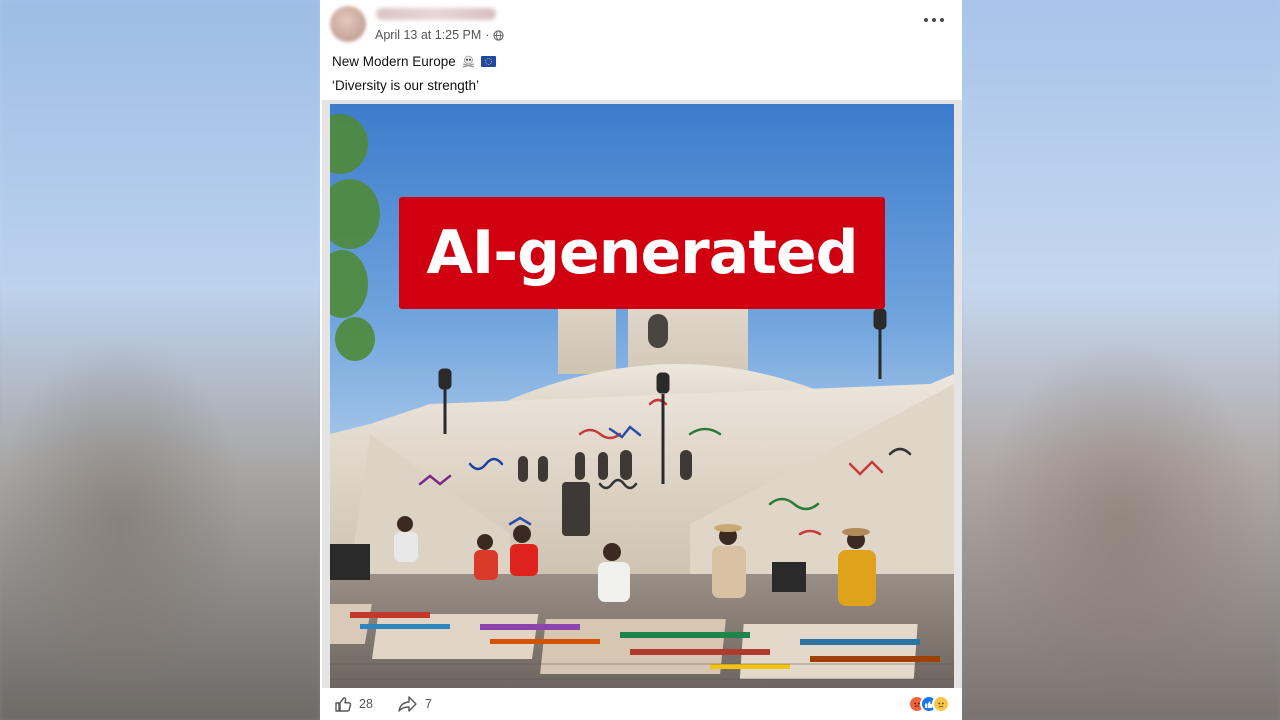 This screenshot has height=720, width=1280. What do you see at coordinates (941, 704) in the screenshot?
I see `sad-reaction-icon` at bounding box center [941, 704].